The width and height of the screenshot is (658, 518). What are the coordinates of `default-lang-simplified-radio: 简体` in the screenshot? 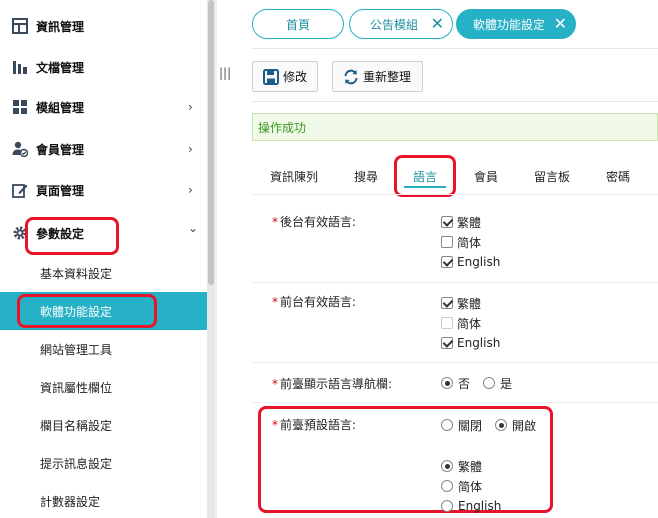 It's located at (461, 486).